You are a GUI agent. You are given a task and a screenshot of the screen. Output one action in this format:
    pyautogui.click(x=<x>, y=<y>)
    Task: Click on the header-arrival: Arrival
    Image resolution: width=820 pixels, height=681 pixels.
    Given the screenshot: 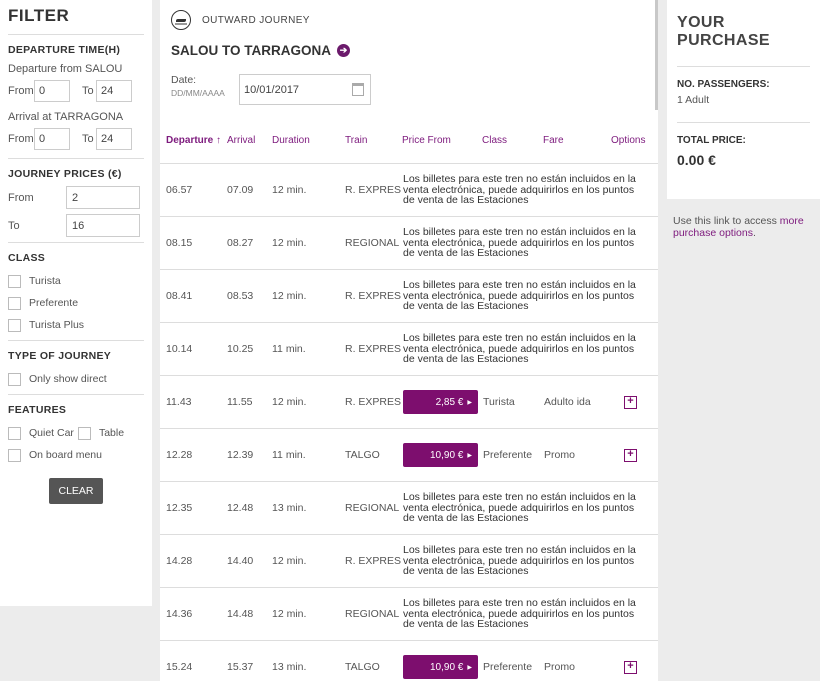 What is the action you would take?
    pyautogui.click(x=249, y=140)
    